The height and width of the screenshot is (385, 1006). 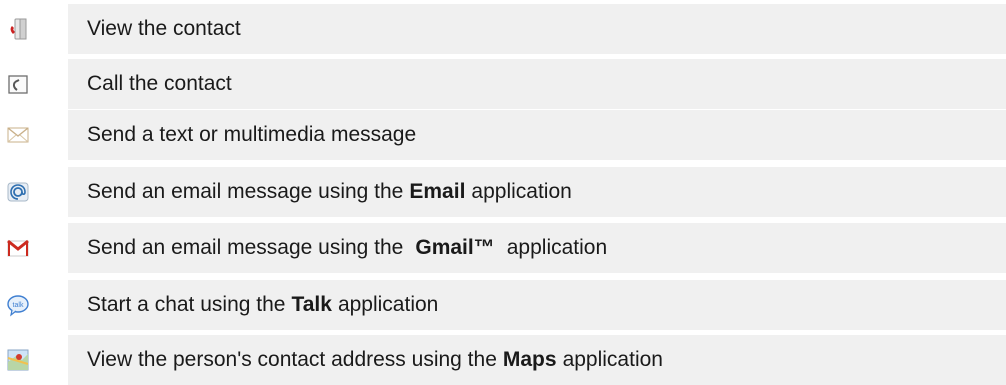 What do you see at coordinates (455, 247) in the screenshot?
I see `app-name: Gmail™` at bounding box center [455, 247].